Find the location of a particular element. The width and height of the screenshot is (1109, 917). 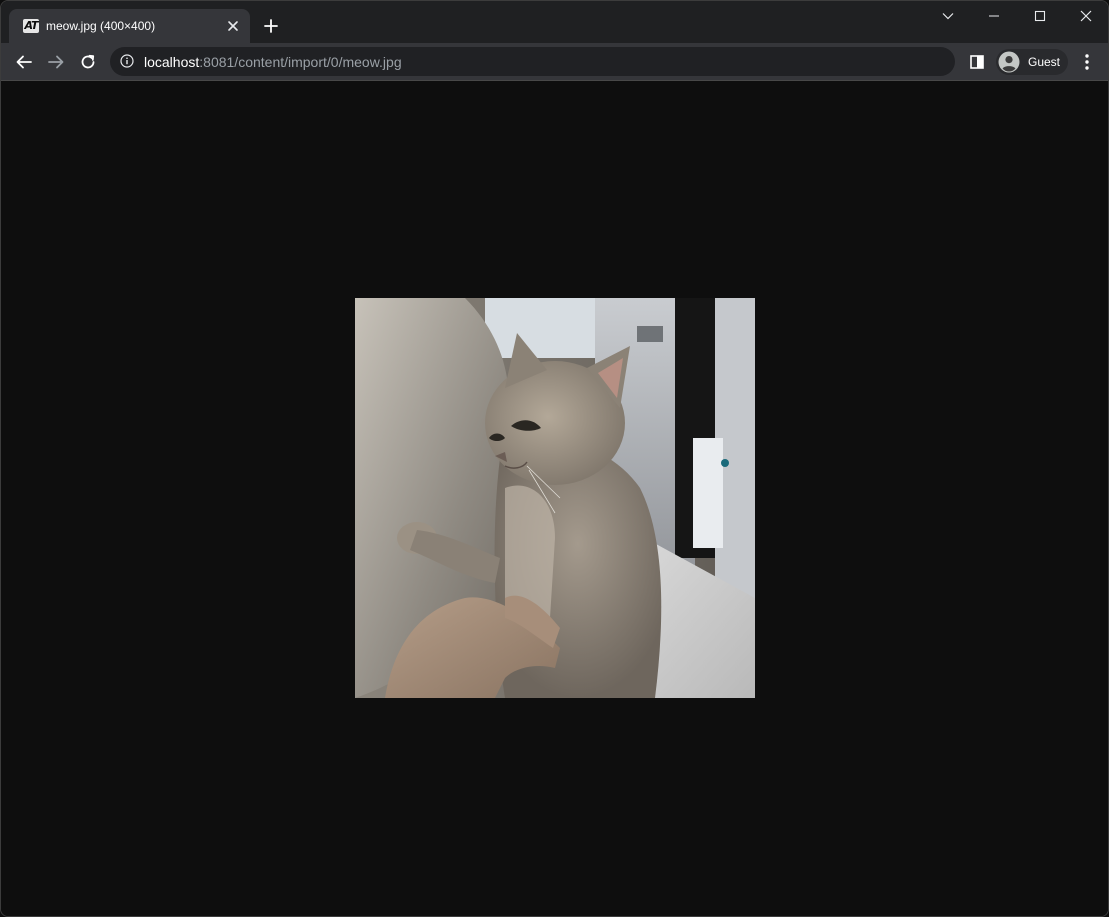

profile-button: Guest is located at coordinates (1032, 62).